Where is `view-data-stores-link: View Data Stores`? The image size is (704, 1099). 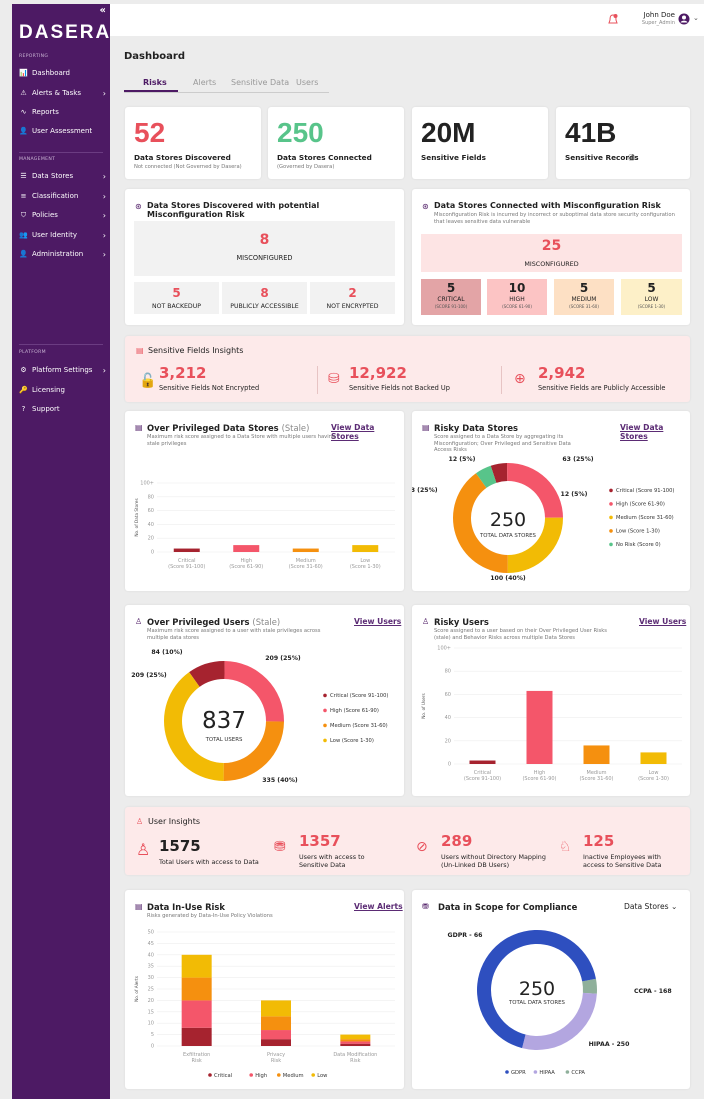 view-data-stores-link: View Data Stores is located at coordinates (367, 432).